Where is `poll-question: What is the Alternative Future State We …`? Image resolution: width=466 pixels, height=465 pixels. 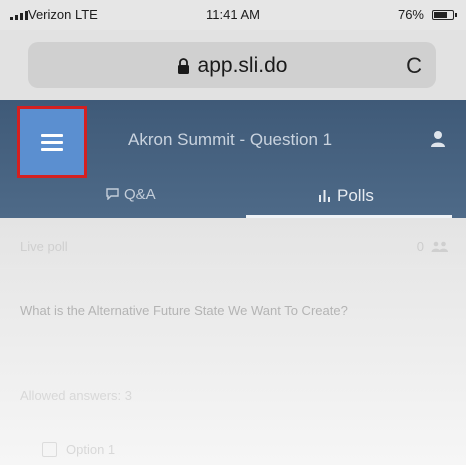 poll-question: What is the Alternative Future State We … is located at coordinates (184, 310).